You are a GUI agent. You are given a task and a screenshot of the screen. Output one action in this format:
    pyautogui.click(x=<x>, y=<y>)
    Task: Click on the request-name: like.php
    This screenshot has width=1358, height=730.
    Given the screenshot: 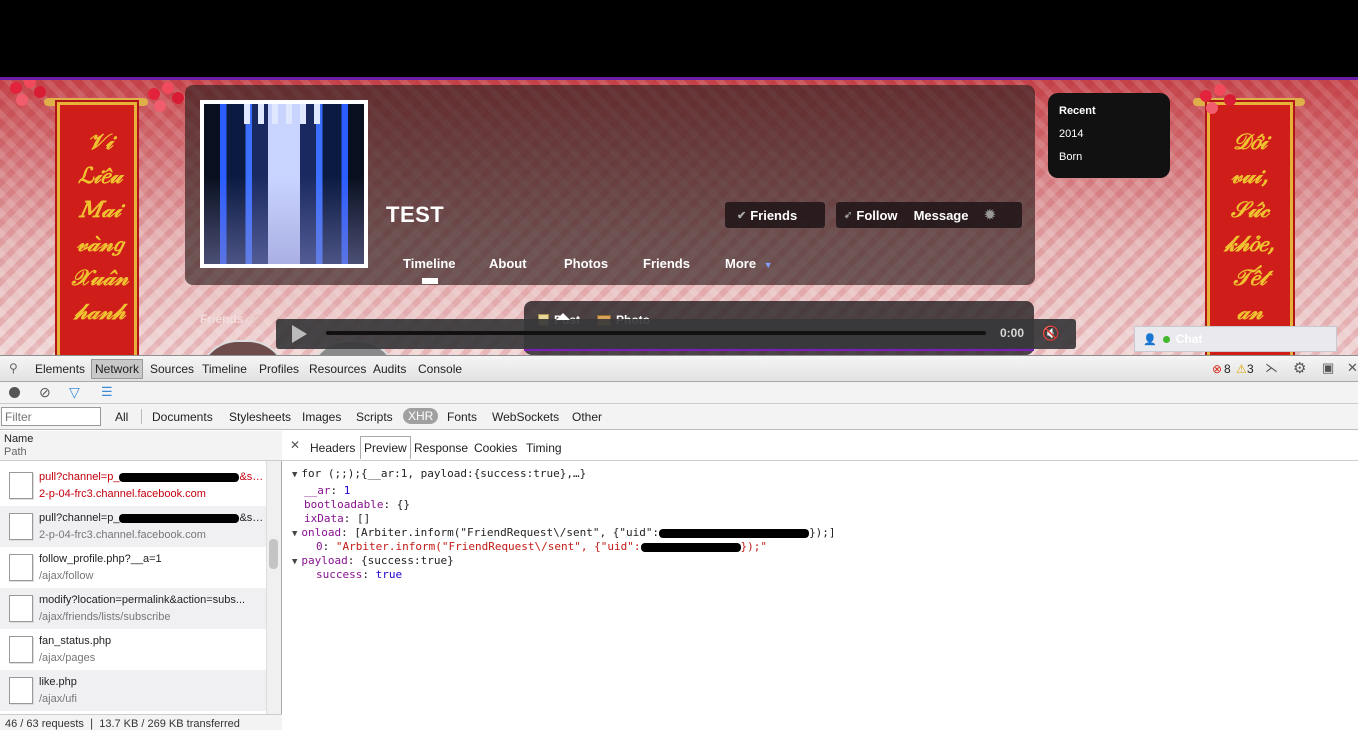 What is the action you would take?
    pyautogui.click(x=58, y=682)
    